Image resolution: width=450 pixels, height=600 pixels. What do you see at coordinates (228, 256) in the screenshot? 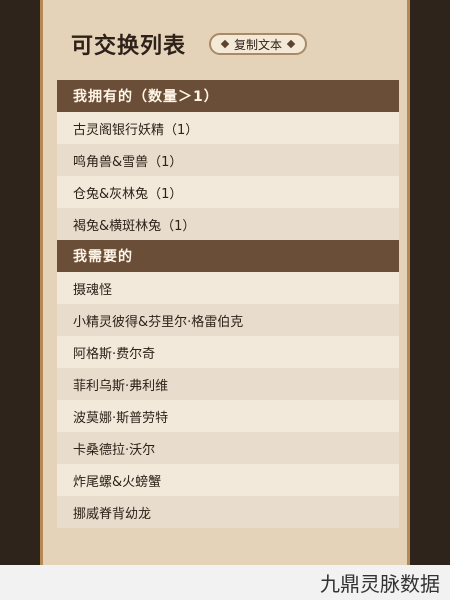
I see `section-header-need: 我需要的` at bounding box center [228, 256].